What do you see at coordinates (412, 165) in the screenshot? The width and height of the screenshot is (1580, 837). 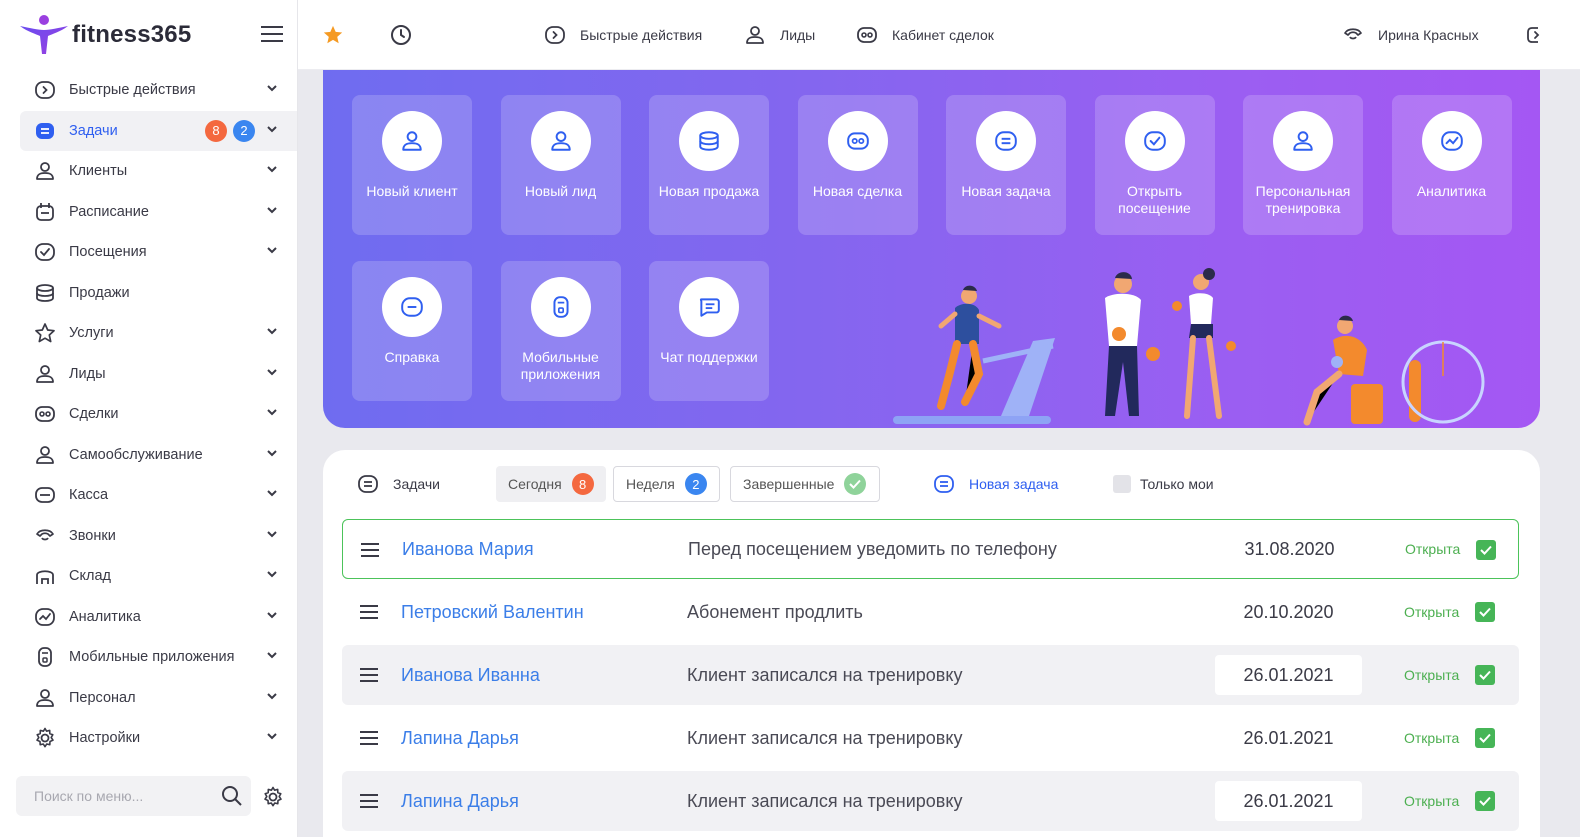 I see `quick-action-tile: Новый клиент` at bounding box center [412, 165].